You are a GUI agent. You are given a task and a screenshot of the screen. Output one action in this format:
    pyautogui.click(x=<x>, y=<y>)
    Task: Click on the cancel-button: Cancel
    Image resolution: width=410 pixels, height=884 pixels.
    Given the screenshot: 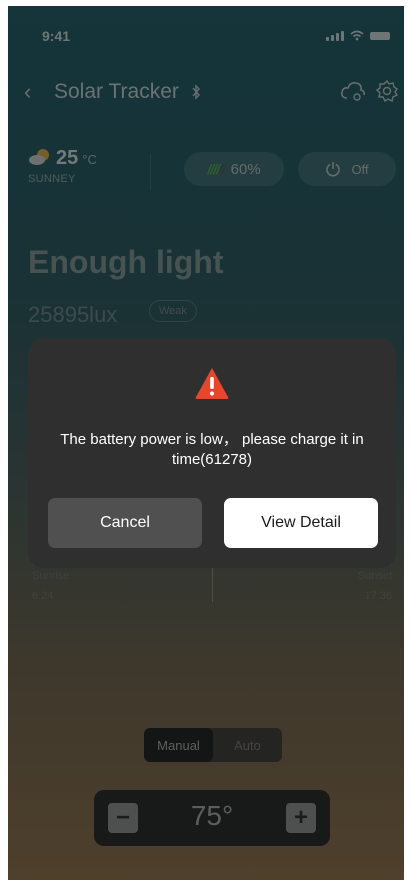 What is the action you would take?
    pyautogui.click(x=125, y=523)
    